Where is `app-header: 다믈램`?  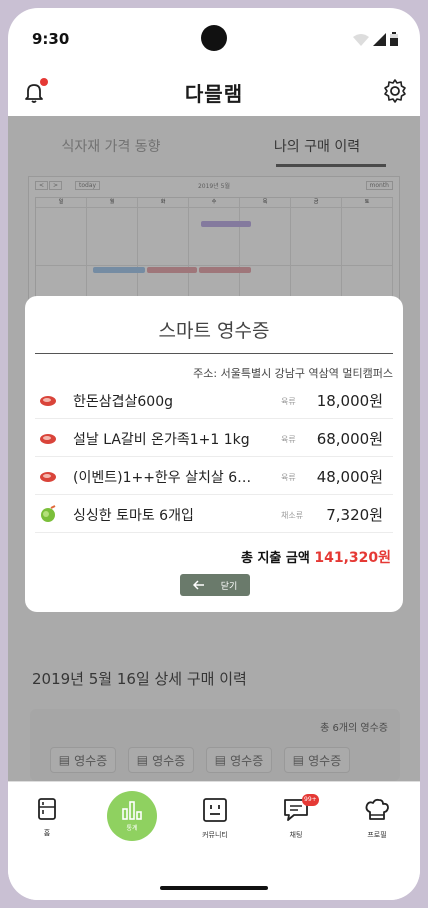
app-header: 다믈램 is located at coordinates (214, 90).